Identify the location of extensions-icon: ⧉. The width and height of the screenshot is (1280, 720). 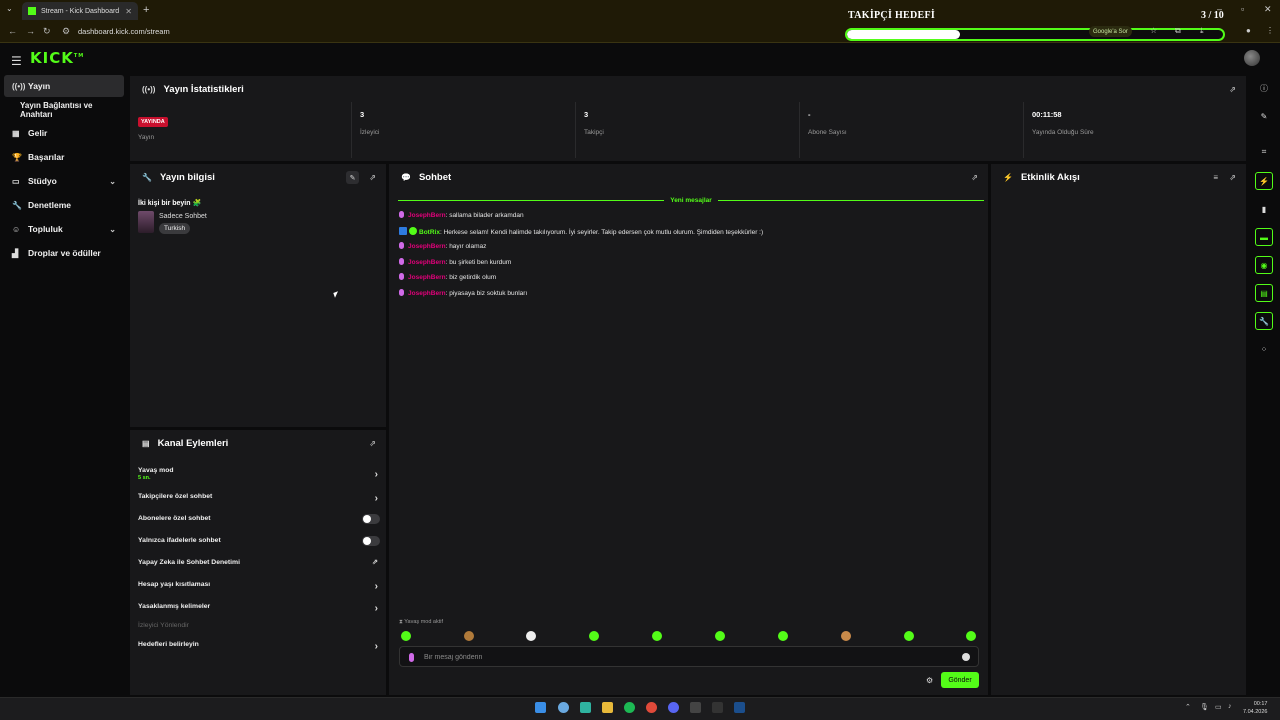
(1178, 31).